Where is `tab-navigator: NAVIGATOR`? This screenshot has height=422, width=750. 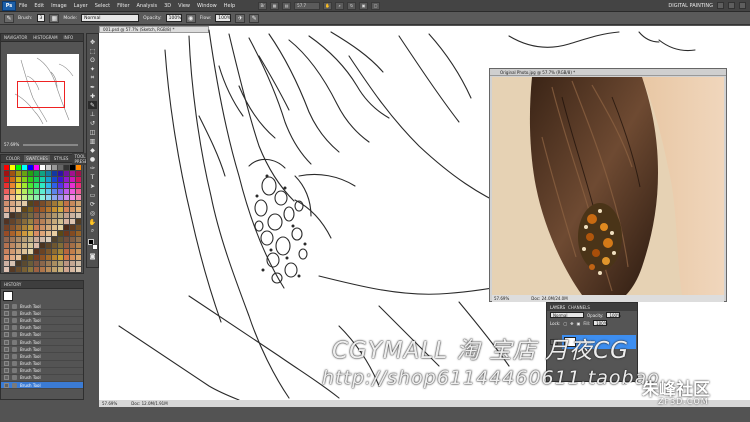 tab-navigator: NAVIGATOR is located at coordinates (15, 37).